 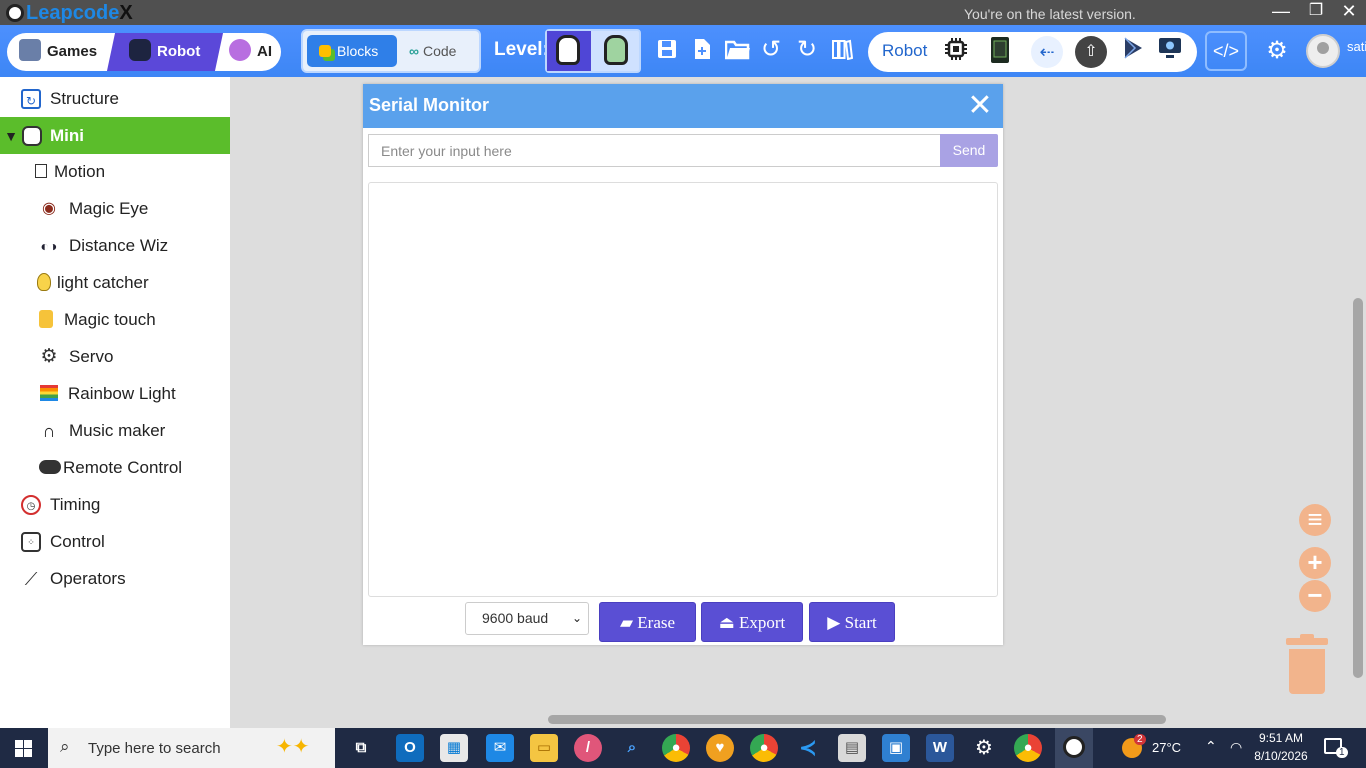 I want to click on tab-code: ∞ Code, so click(x=440, y=51).